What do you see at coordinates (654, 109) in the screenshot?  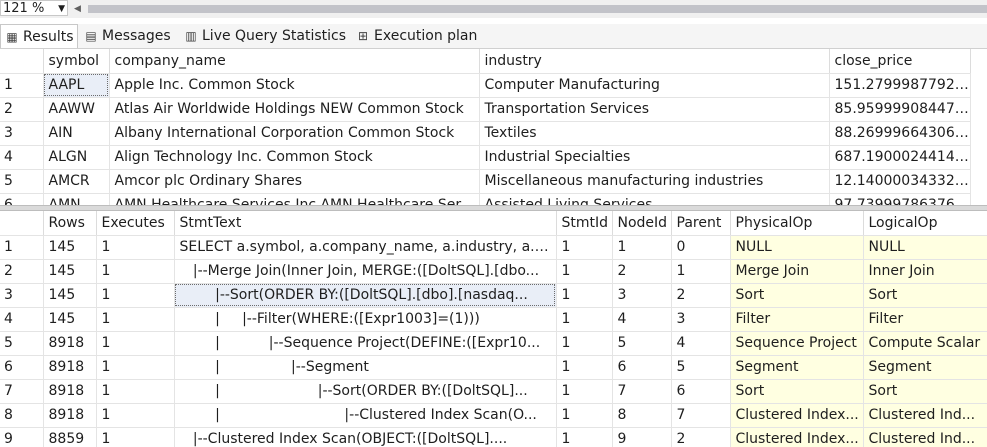 I see `table-cell: Transportation Services` at bounding box center [654, 109].